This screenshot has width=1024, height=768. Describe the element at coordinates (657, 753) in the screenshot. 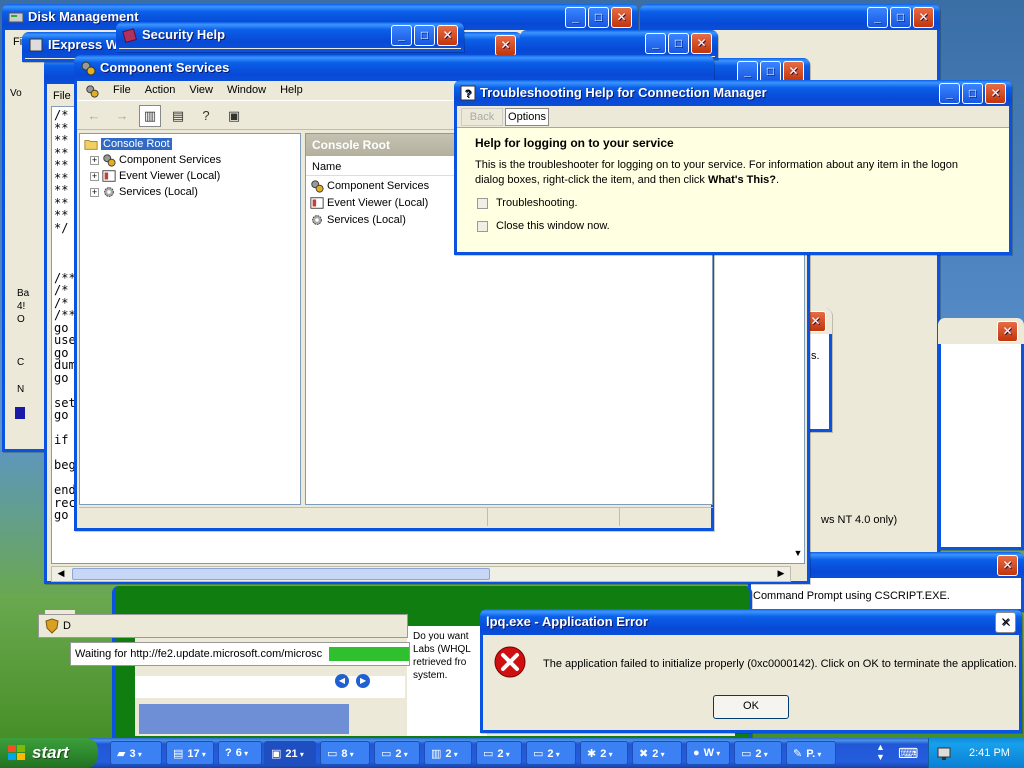

I see `taskbar-group-button: ✖ 2 ▾` at that location.